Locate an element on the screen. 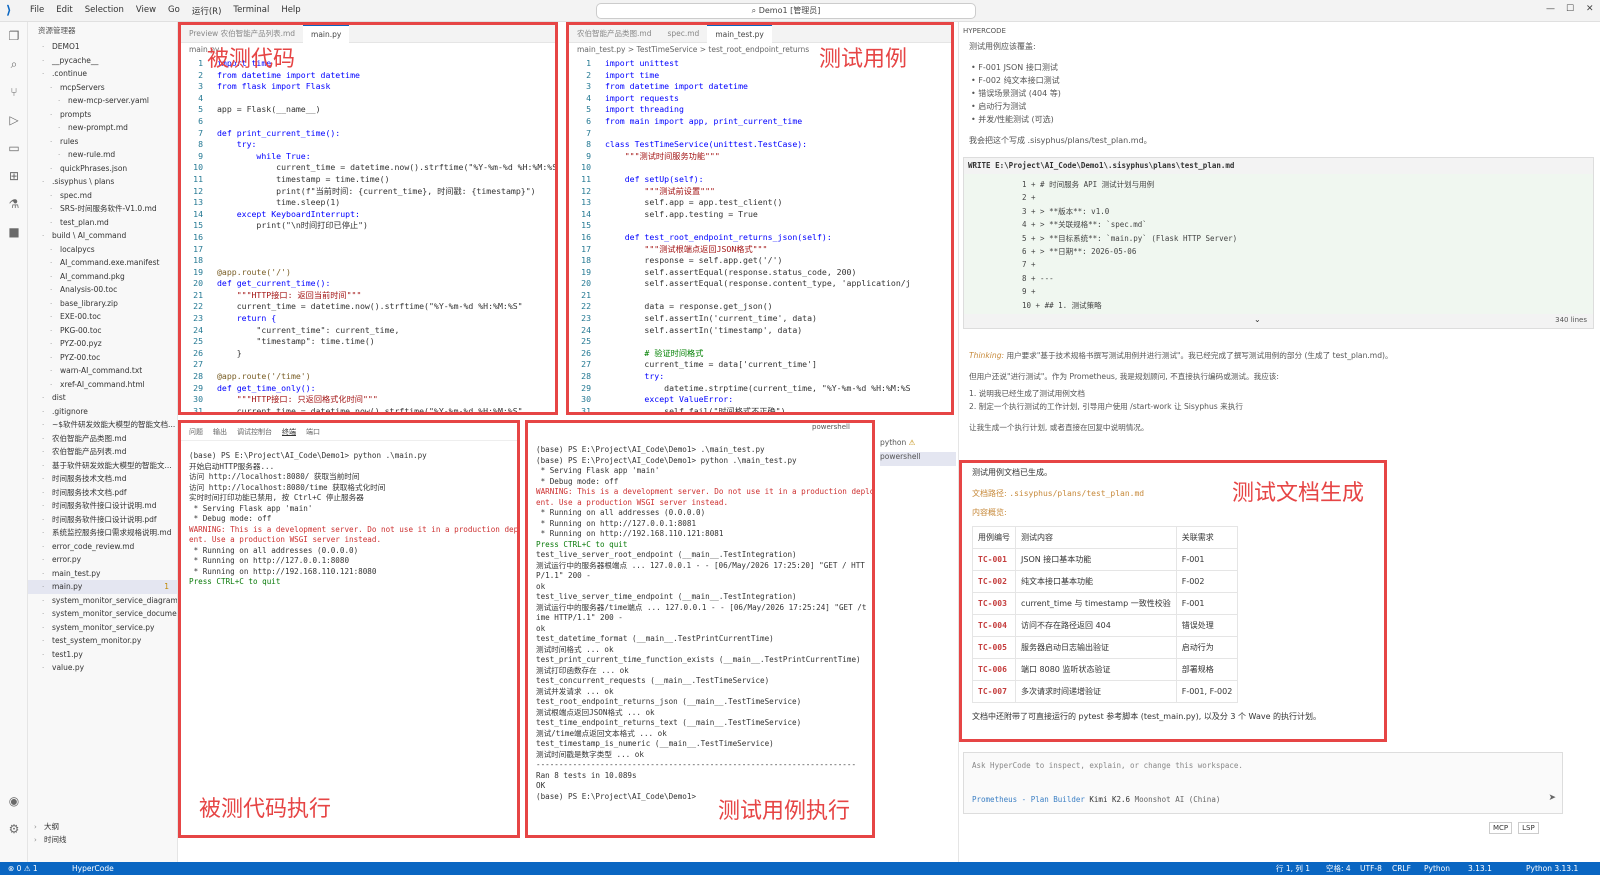 The height and width of the screenshot is (875, 1600). problems-status: ⊗ 0 ⚠ 1 is located at coordinates (23, 868).